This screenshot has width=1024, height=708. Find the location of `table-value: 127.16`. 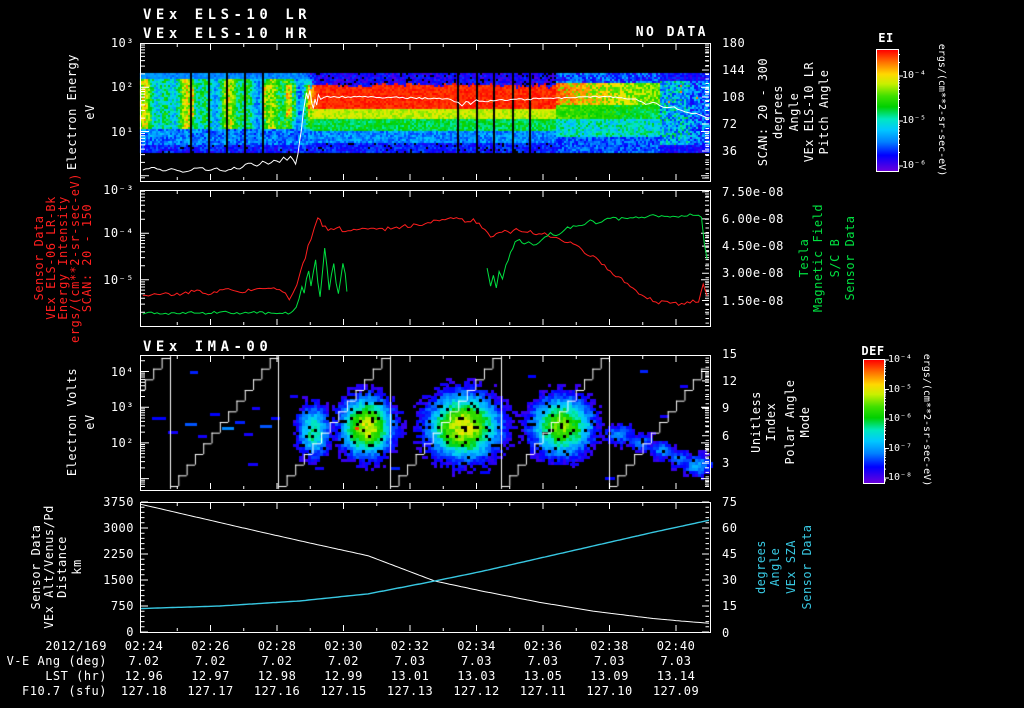

table-value: 127.16 is located at coordinates (277, 691).